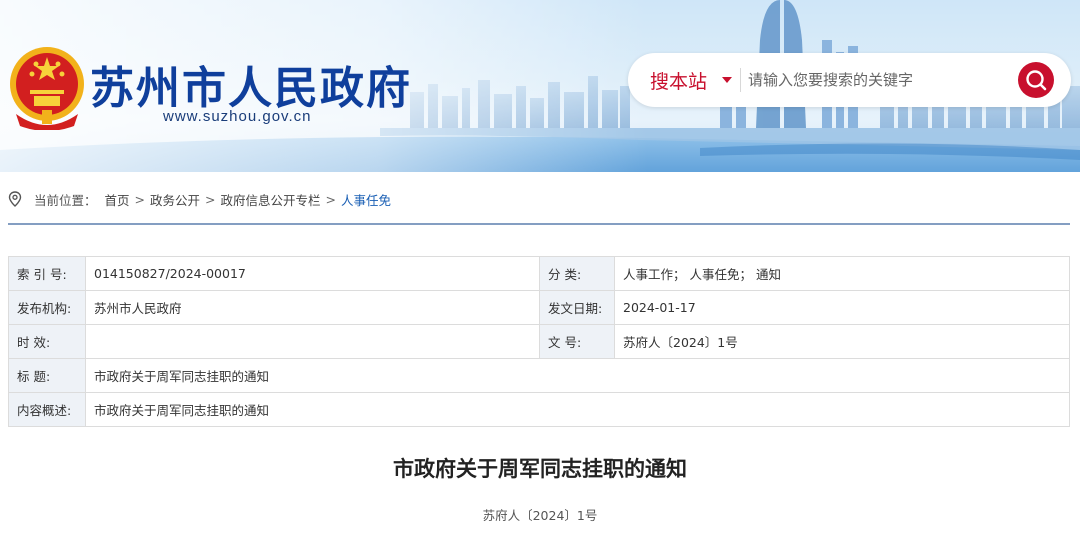 The width and height of the screenshot is (1080, 540). I want to click on publisher-label: 发布机构:, so click(47, 307).